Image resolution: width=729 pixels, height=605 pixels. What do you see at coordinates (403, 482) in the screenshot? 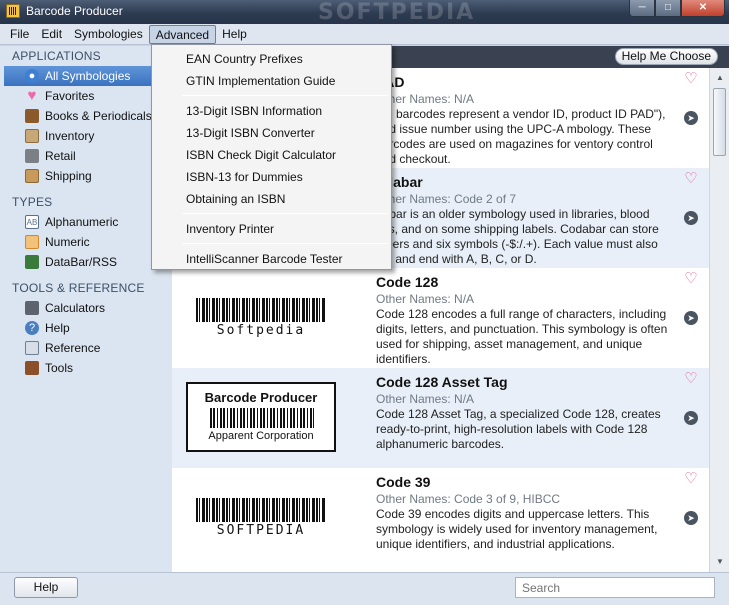
I see `symbology-name: Code 39` at bounding box center [403, 482].